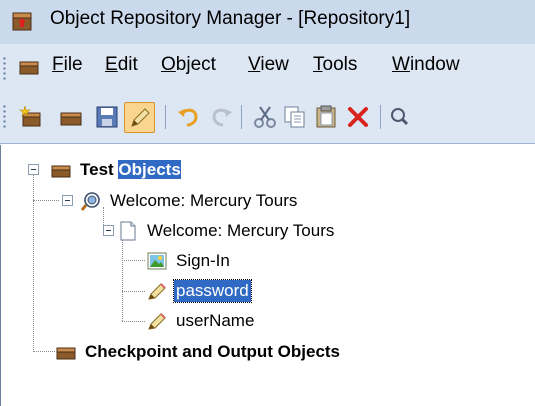 The image size is (535, 406). I want to click on undo-icon, so click(189, 117).